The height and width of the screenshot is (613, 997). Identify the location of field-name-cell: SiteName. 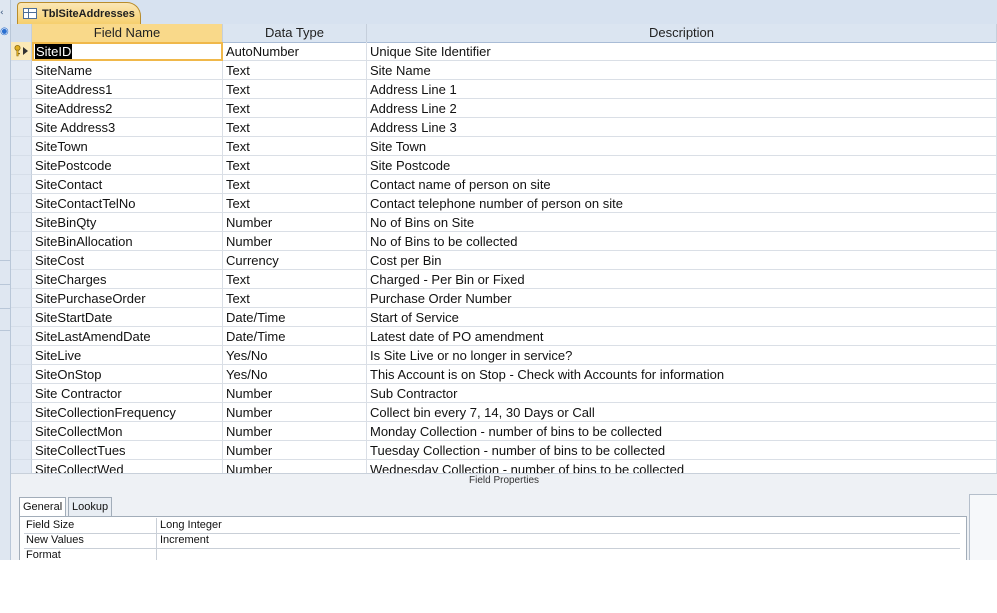
(127, 70).